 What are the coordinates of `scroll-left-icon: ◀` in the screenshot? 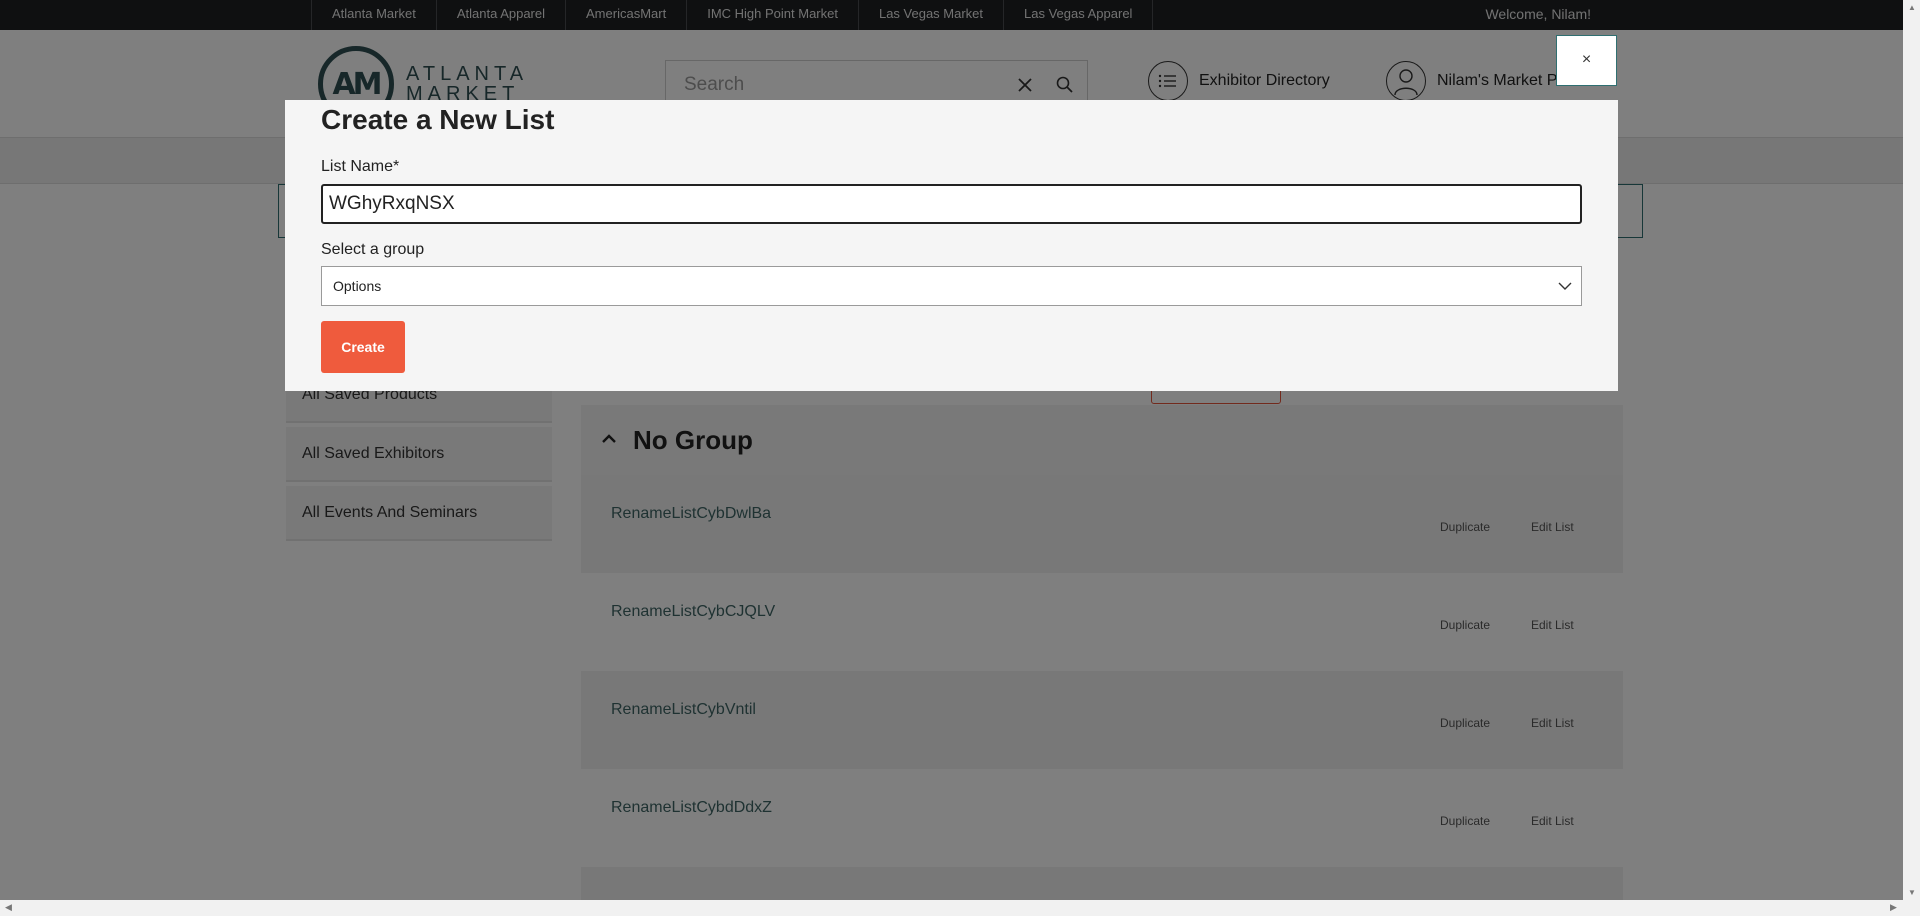 It's located at (8, 907).